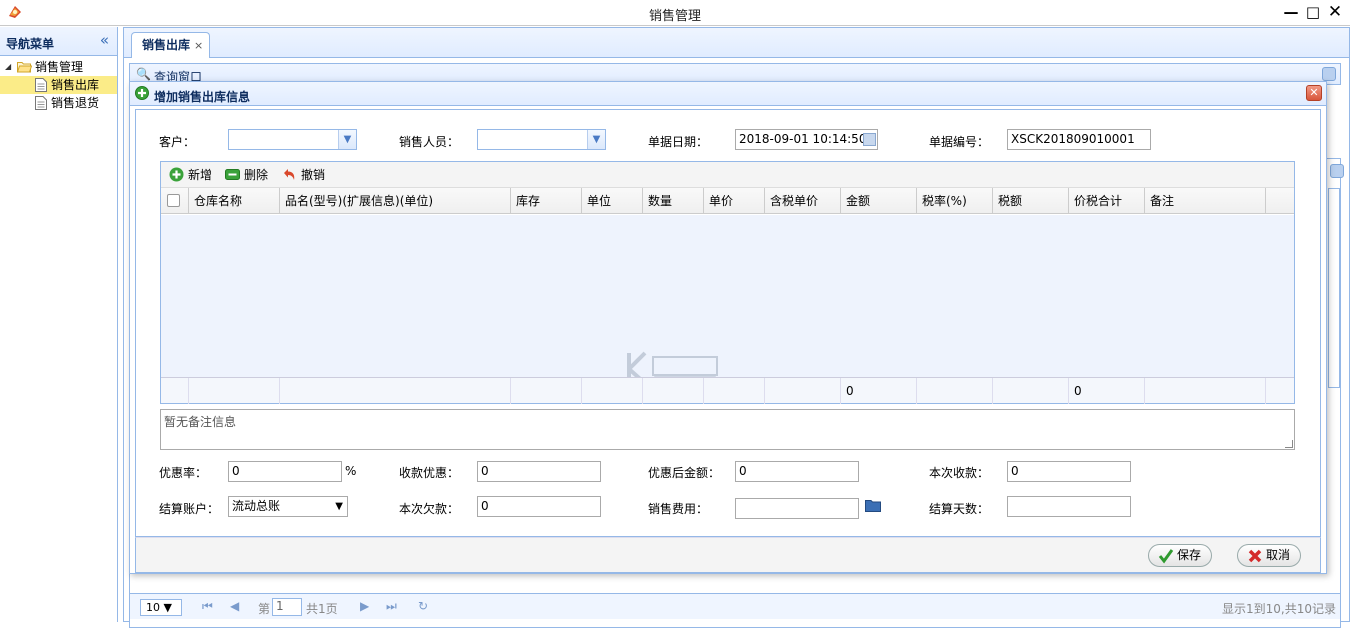 This screenshot has height=628, width=1350. What do you see at coordinates (803, 201) in the screenshot?
I see `col-tax-price: 含税单价` at bounding box center [803, 201].